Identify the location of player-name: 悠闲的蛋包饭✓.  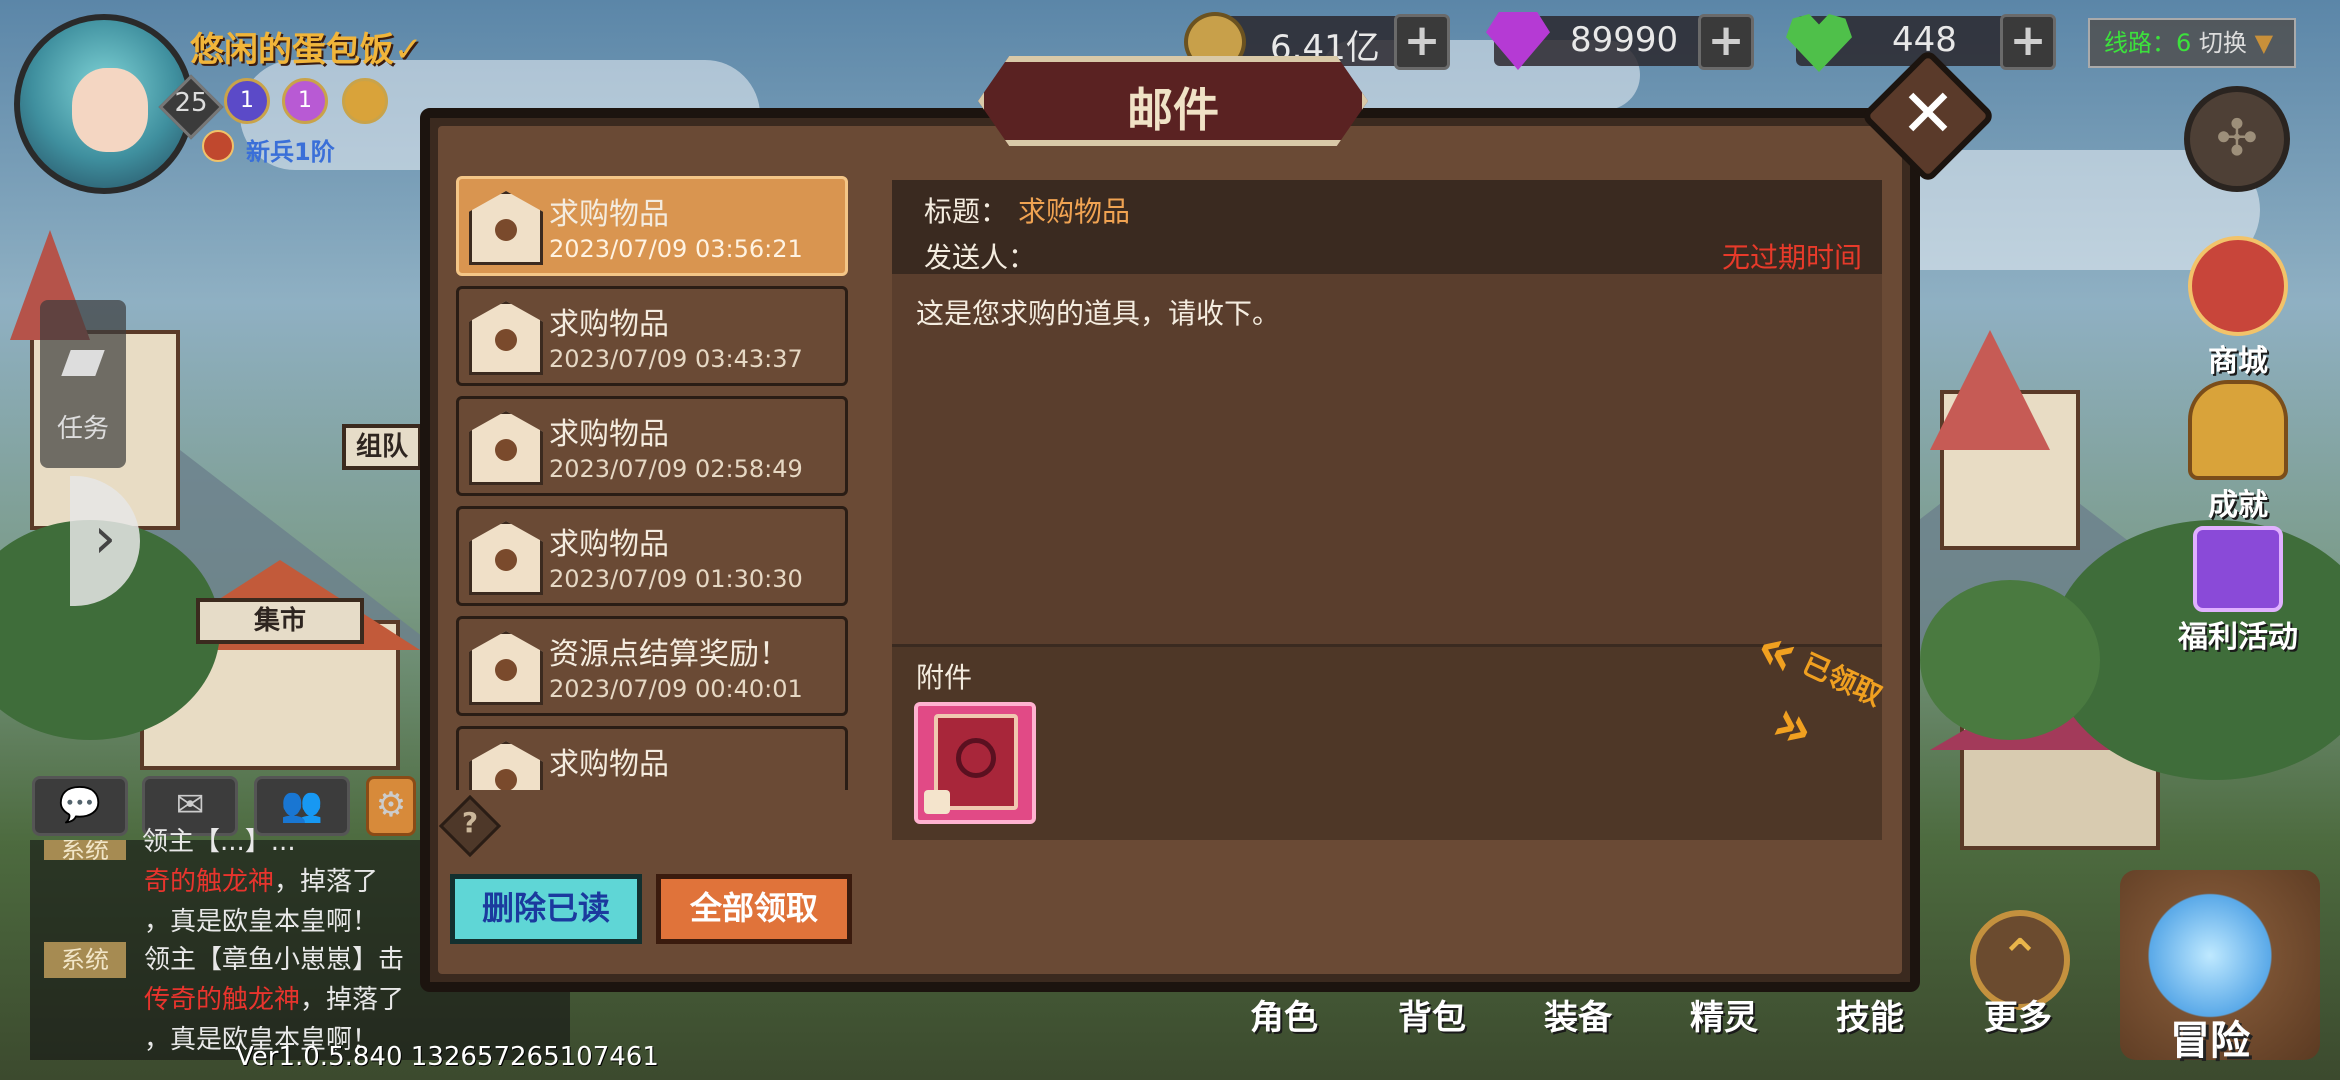
(306, 50).